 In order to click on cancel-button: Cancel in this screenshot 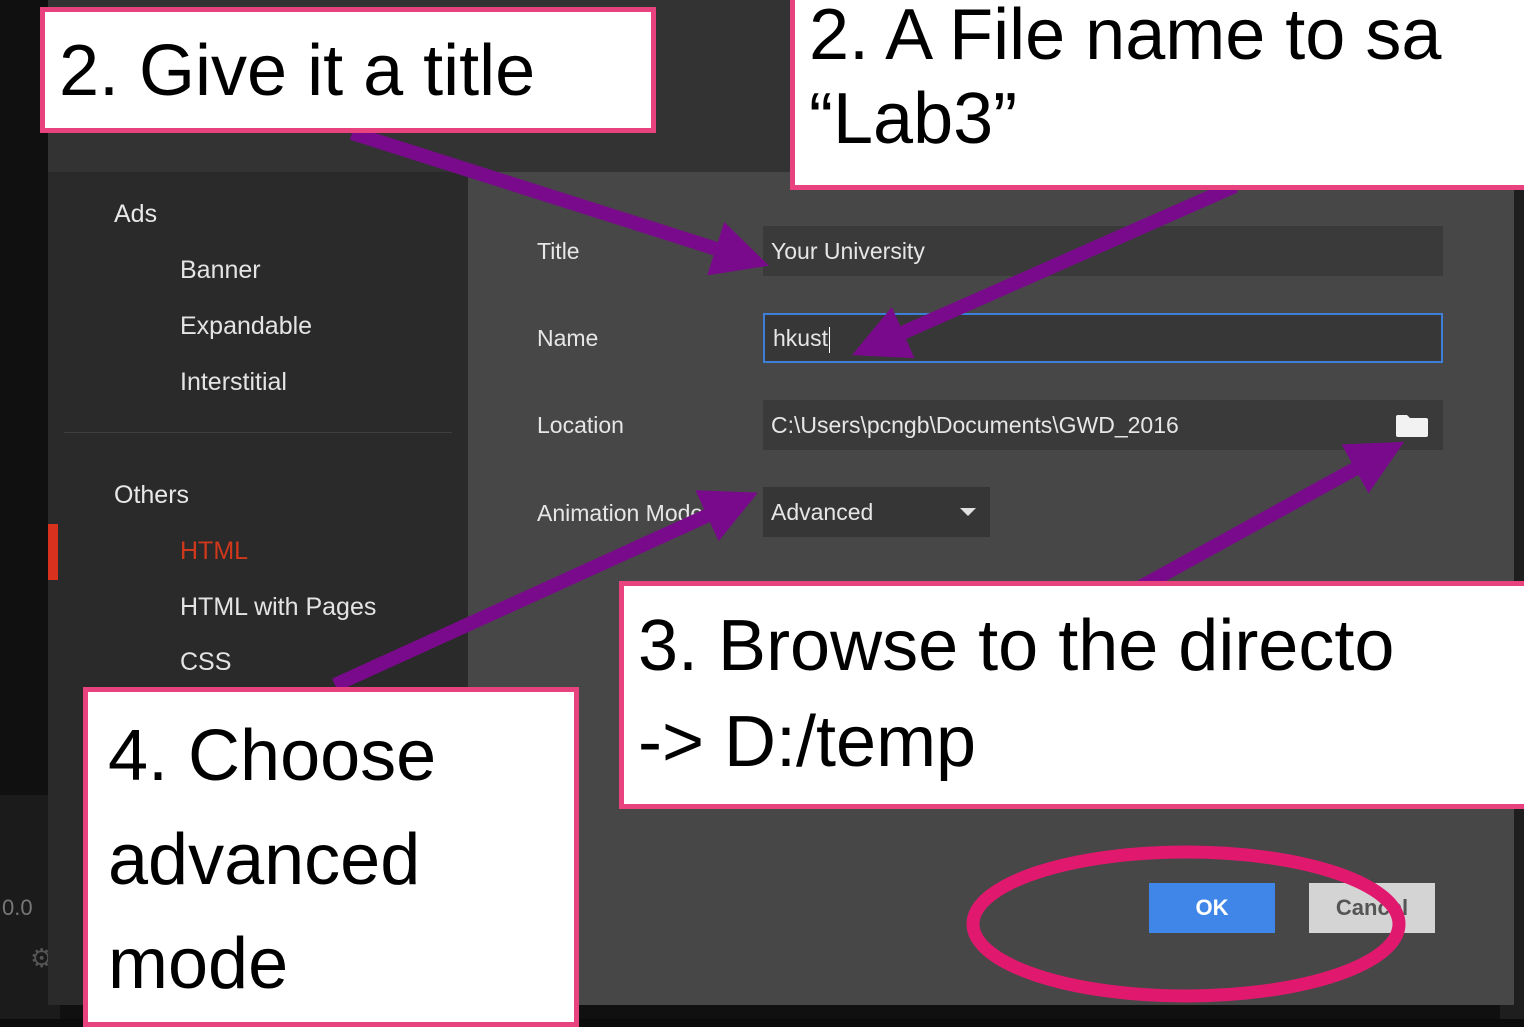, I will do `click(1372, 908)`.